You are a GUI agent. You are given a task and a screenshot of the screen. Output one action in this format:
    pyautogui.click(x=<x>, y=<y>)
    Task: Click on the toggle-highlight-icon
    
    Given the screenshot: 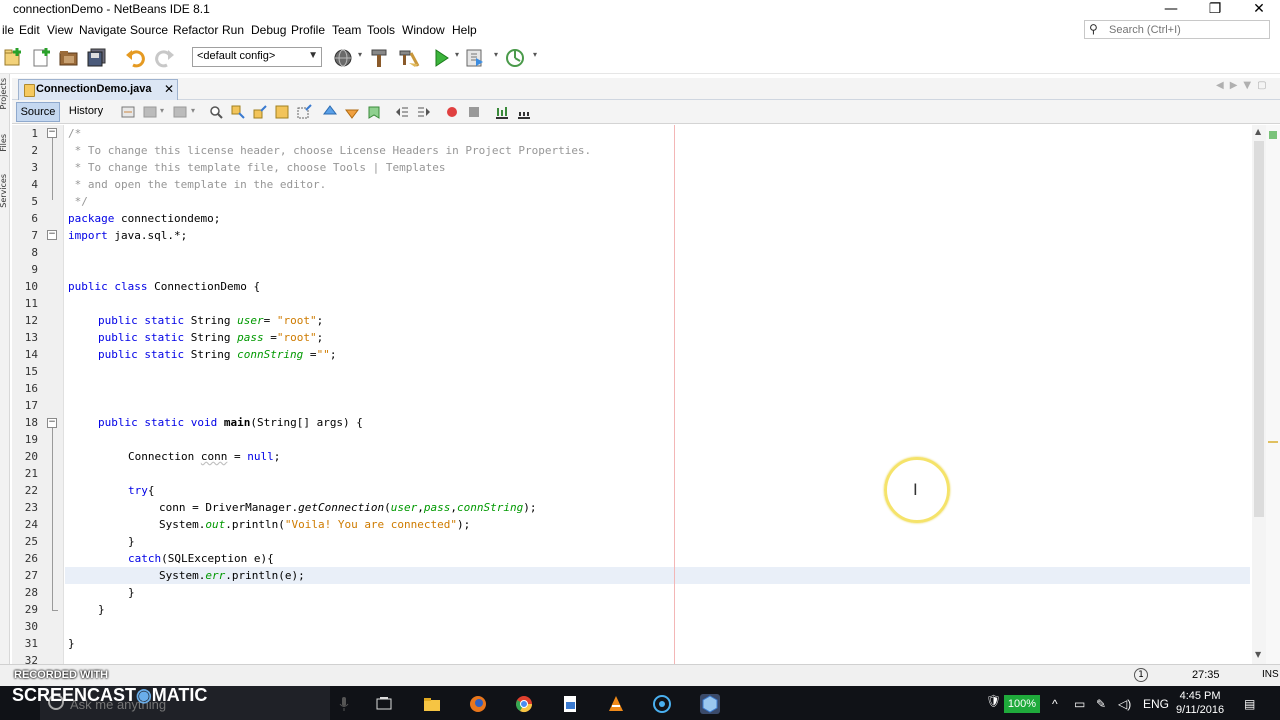 What is the action you would take?
    pyautogui.click(x=282, y=112)
    